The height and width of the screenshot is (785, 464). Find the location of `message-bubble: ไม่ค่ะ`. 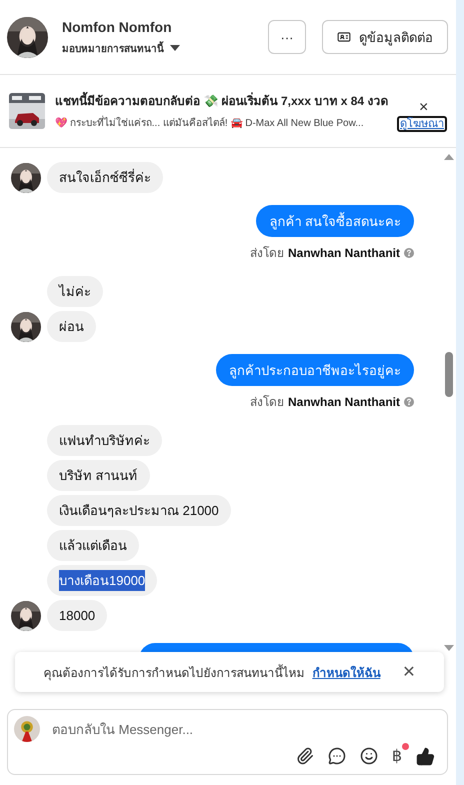

message-bubble: ไม่ค่ะ is located at coordinates (75, 291).